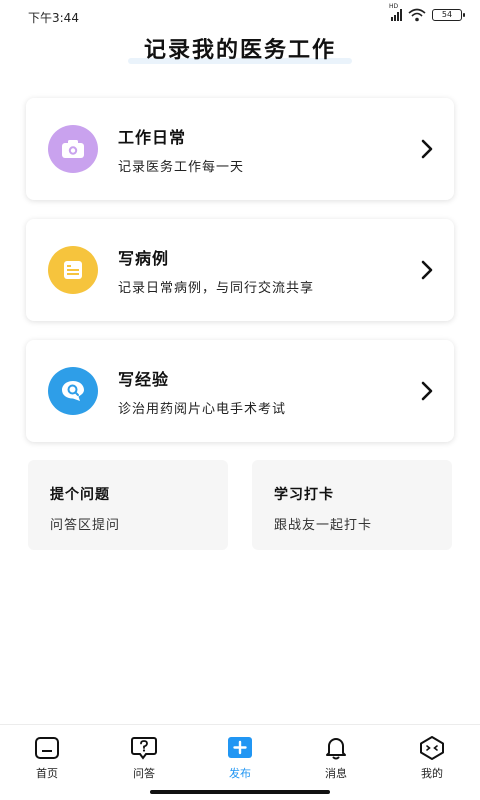  Describe the element at coordinates (394, 6) in the screenshot. I see `network-type-label: HD` at that location.